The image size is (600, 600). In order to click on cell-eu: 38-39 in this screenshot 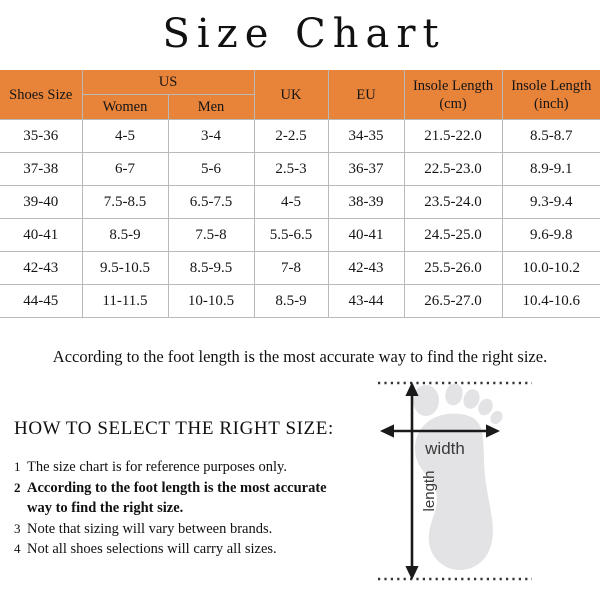, I will do `click(366, 202)`.